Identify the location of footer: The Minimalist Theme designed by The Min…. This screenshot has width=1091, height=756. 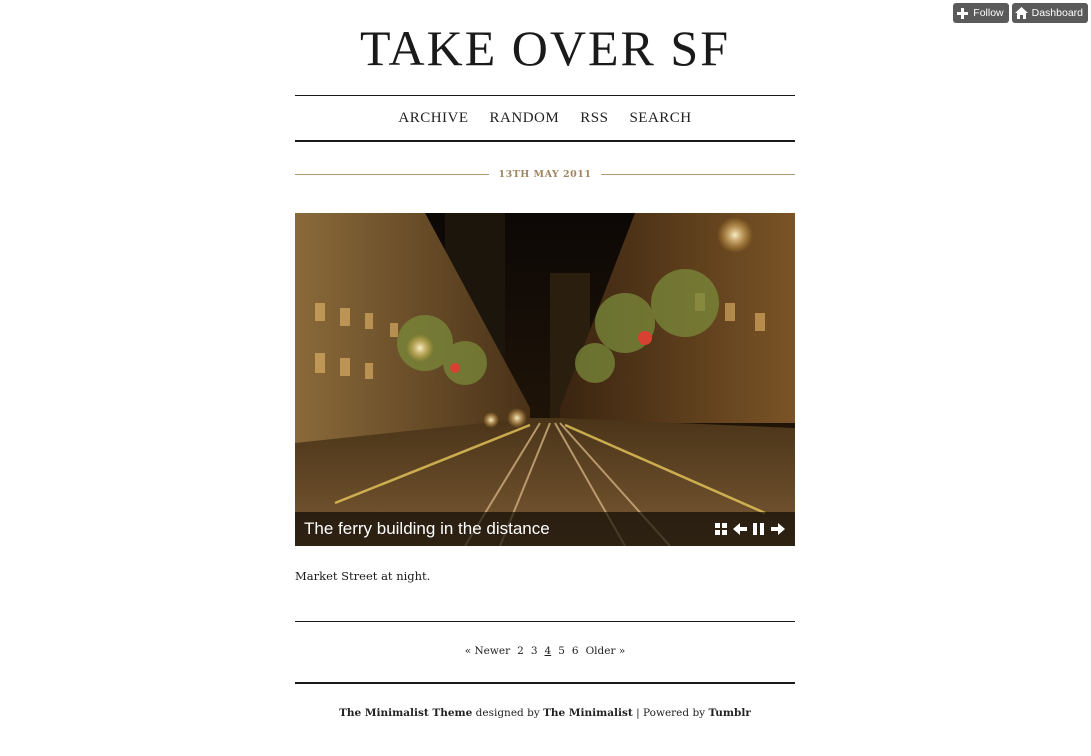
(545, 713).